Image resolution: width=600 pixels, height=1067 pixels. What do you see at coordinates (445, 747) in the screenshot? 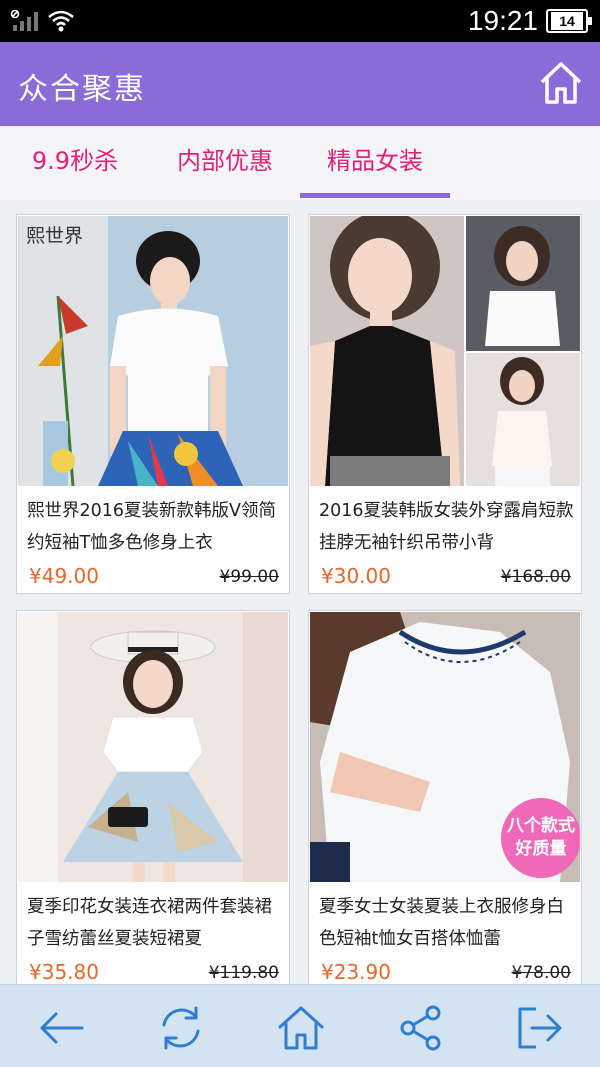
I see `product-image: 八个款式 好质量` at bounding box center [445, 747].